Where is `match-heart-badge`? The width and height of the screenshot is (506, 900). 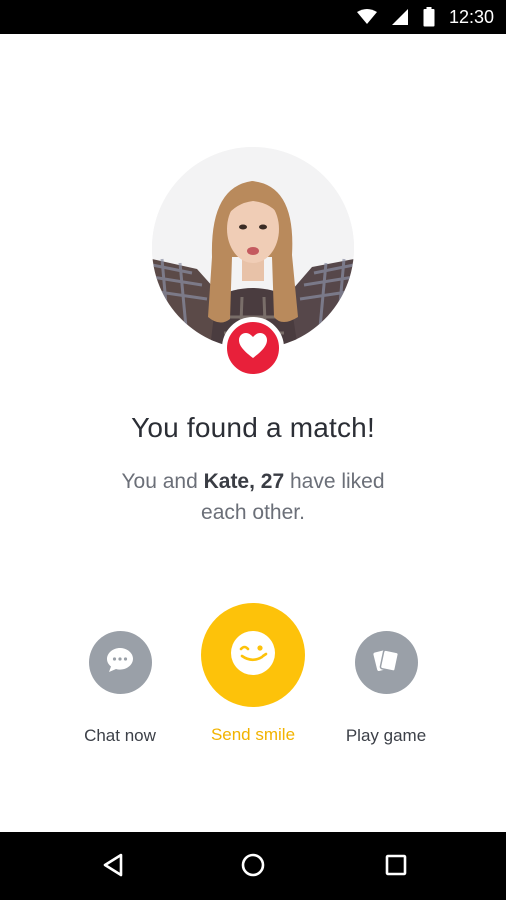
match-heart-badge is located at coordinates (253, 348).